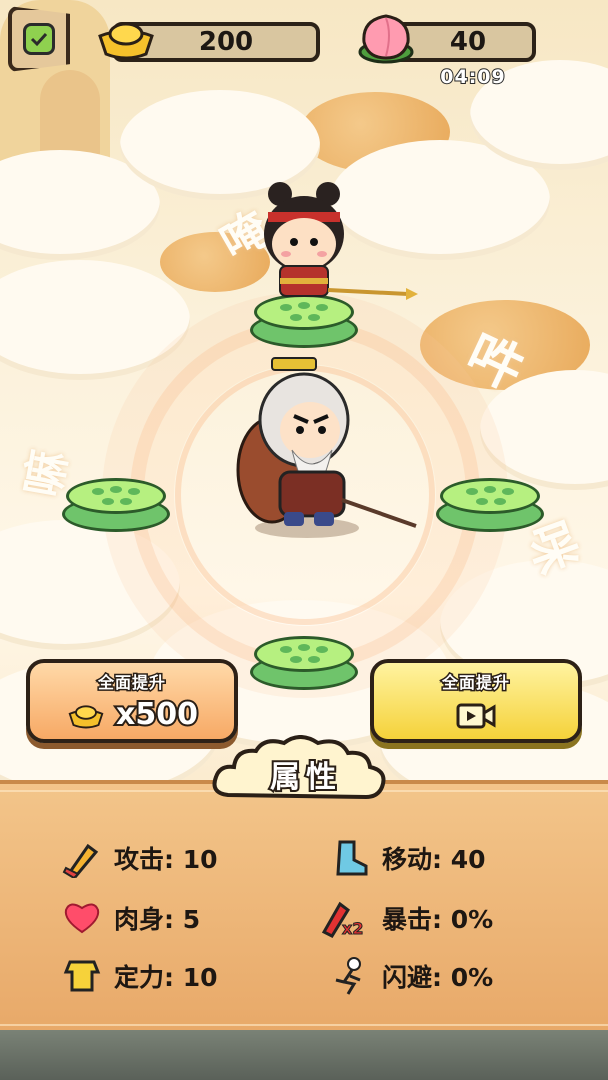 Image resolution: width=608 pixels, height=1080 pixels. What do you see at coordinates (140, 976) in the screenshot?
I see `stat-focus: 定力: 10` at bounding box center [140, 976].